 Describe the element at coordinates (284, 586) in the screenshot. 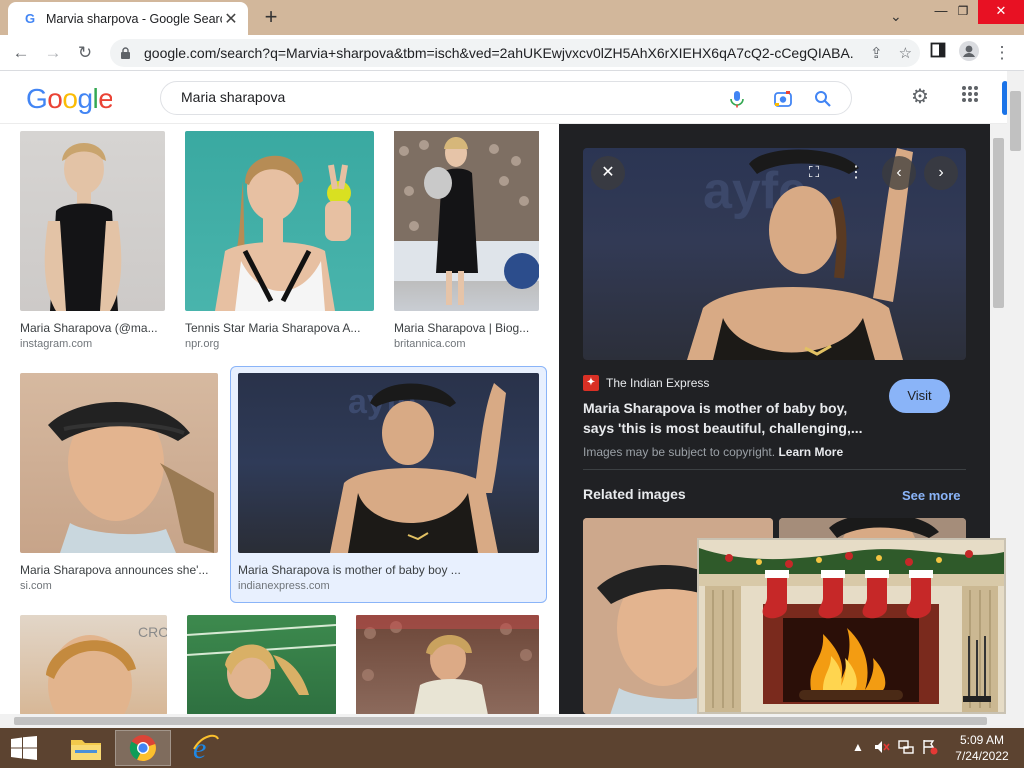

I see `result-source: indianexpress.com` at that location.